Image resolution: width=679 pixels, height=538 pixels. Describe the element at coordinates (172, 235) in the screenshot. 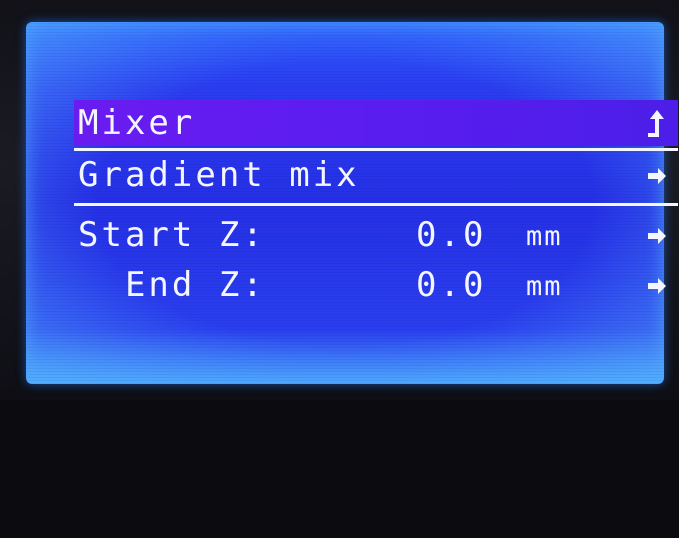

I see `menu-item-label: Start Z:` at that location.